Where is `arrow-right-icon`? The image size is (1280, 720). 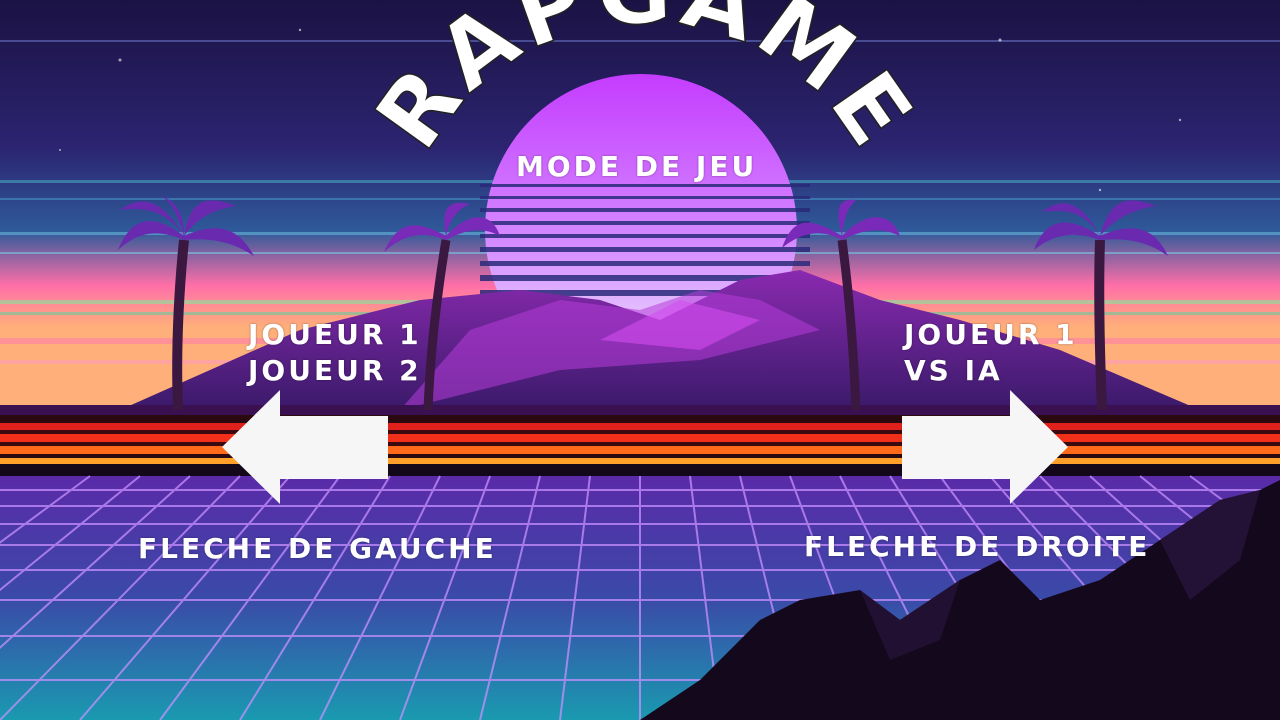
arrow-right-icon is located at coordinates (985, 447).